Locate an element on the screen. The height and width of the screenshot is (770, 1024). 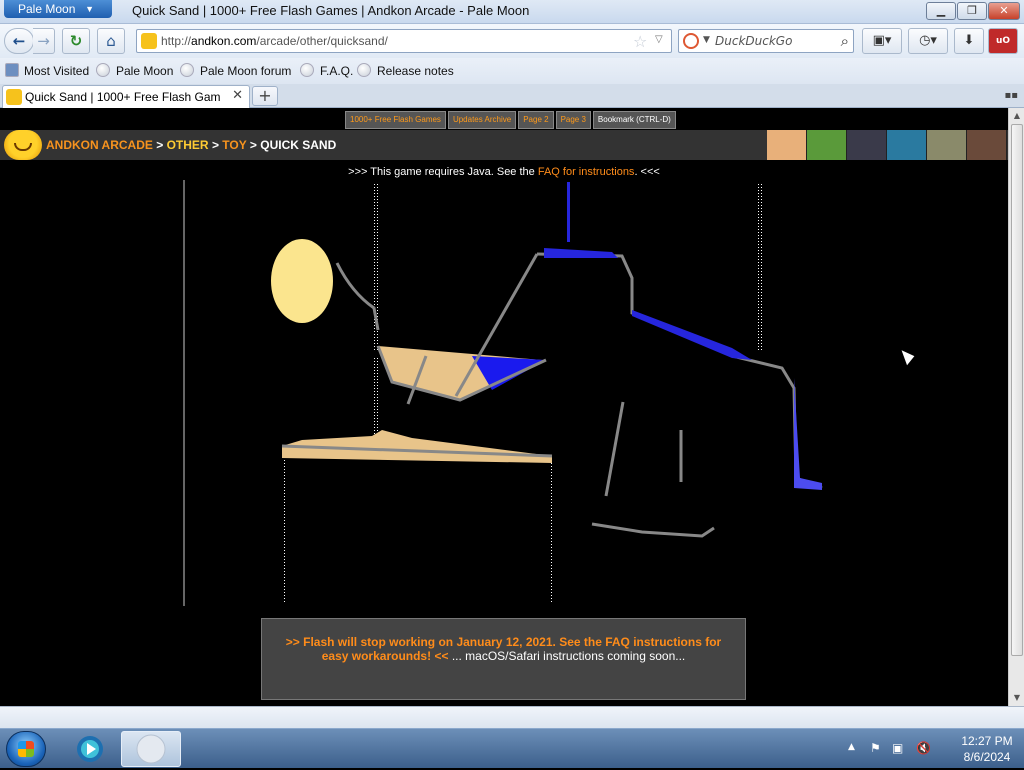
status-bar is located at coordinates (512, 717).